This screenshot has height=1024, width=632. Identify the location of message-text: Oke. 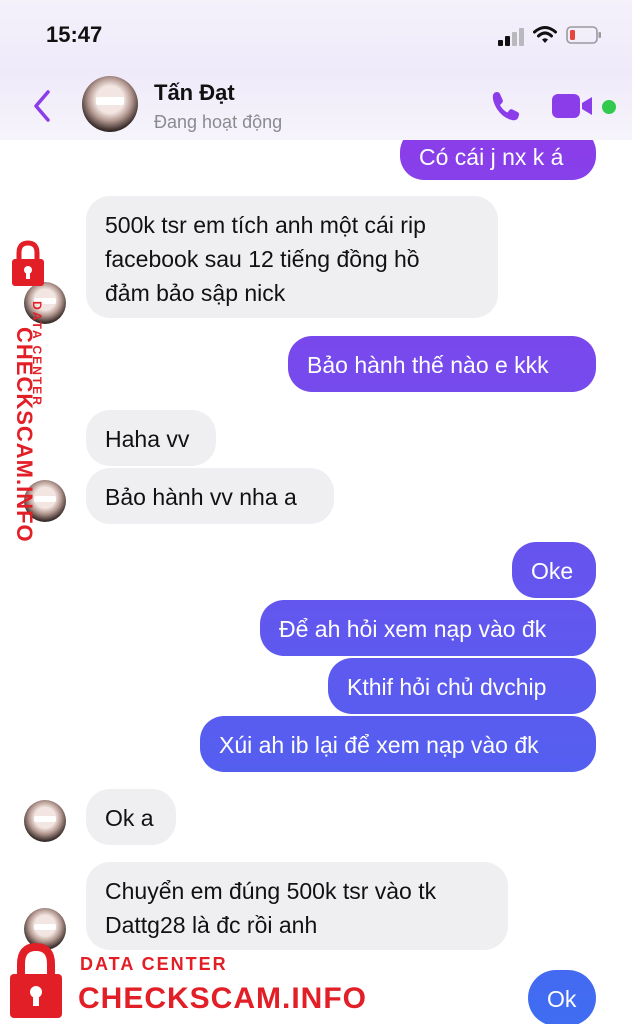
(552, 571).